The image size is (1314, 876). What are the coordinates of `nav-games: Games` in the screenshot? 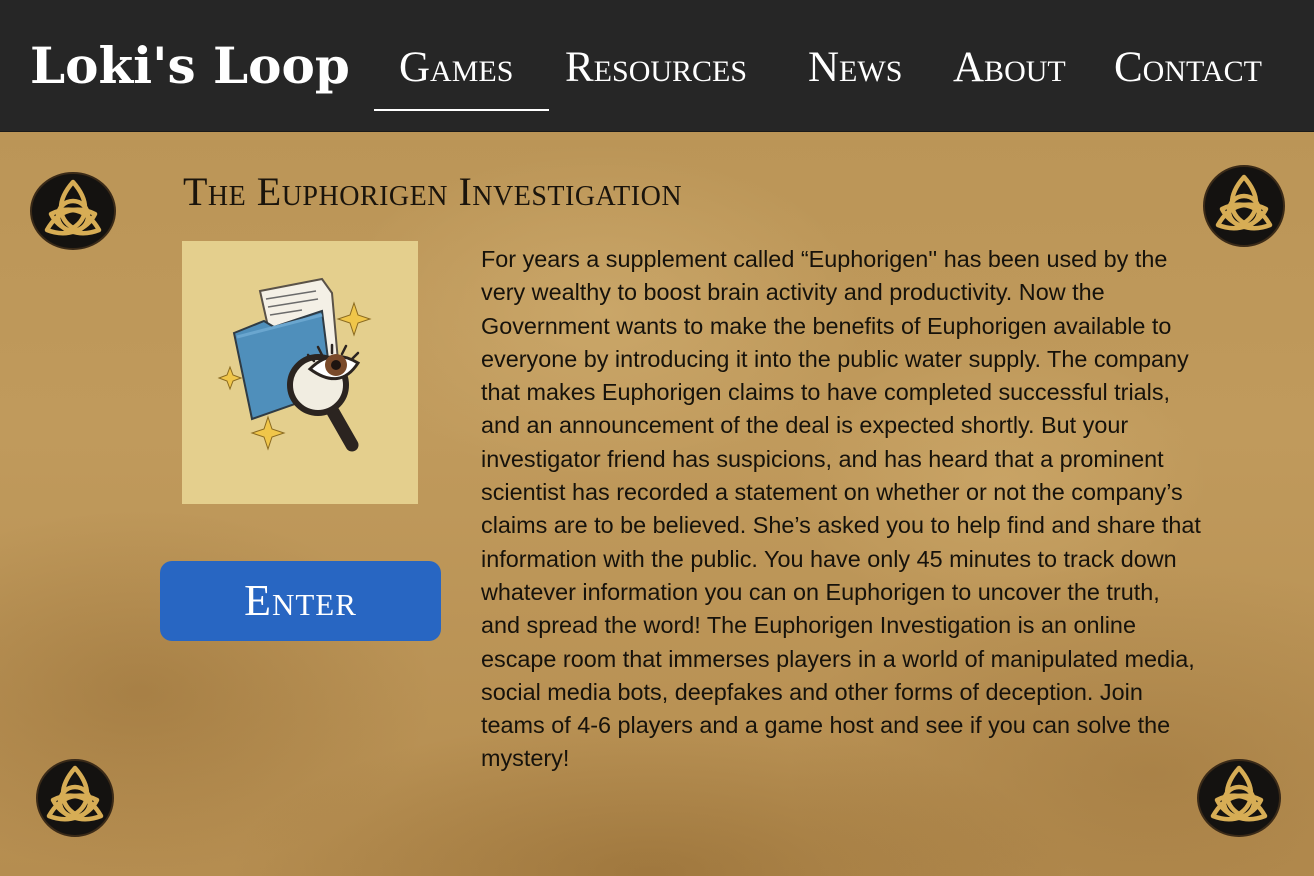 It's located at (456, 68).